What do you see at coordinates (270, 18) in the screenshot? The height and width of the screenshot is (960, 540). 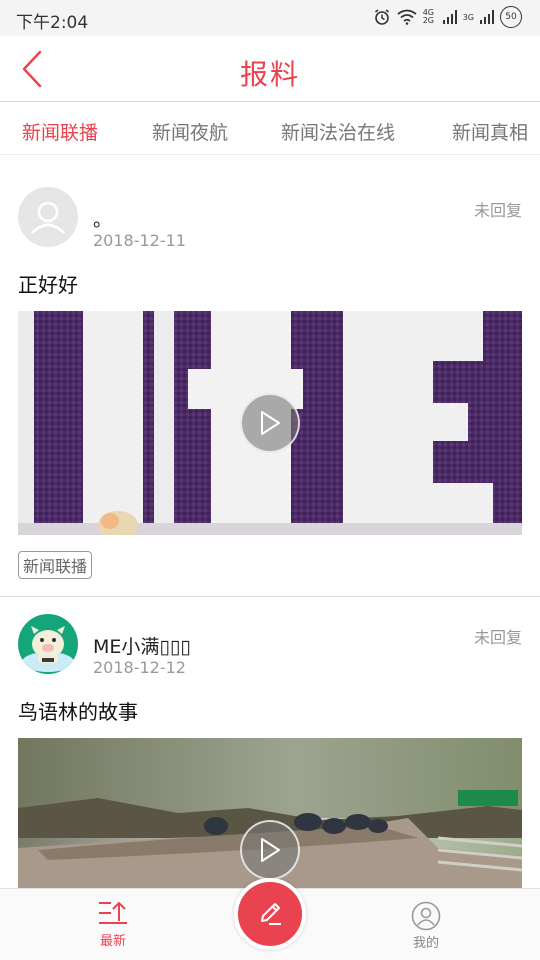 I see `status-bar: 下午2:04 4G 2G 3G 50` at bounding box center [270, 18].